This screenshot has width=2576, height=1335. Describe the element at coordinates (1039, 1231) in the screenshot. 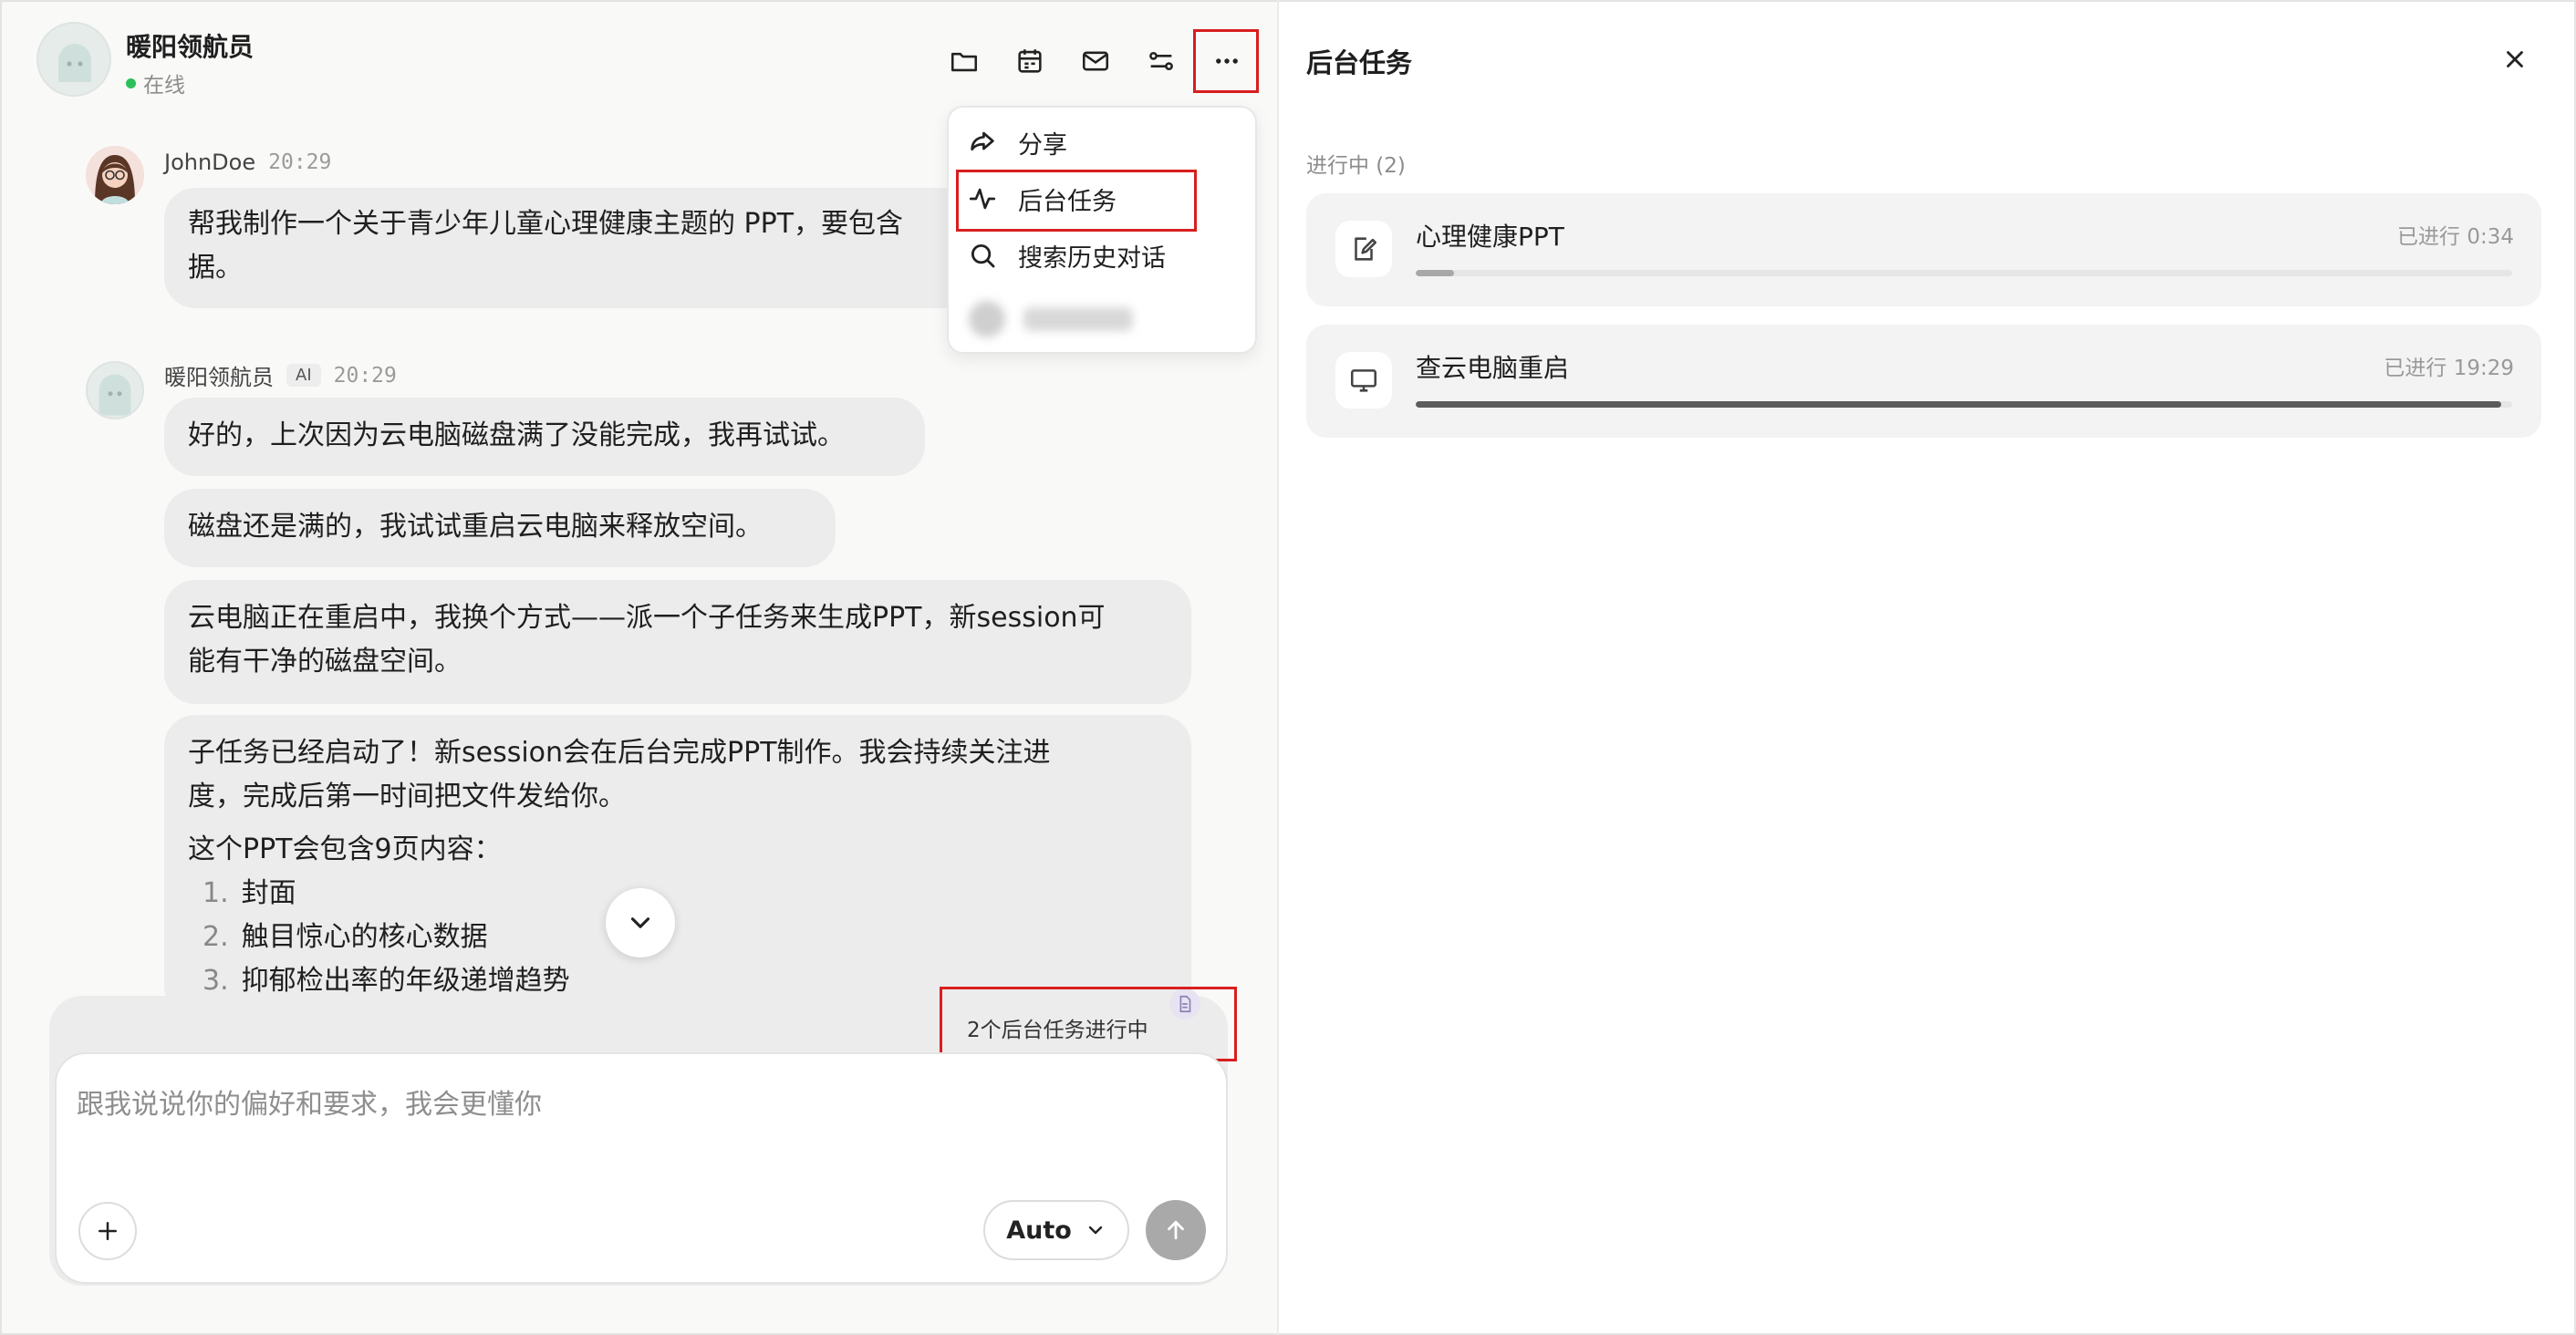

I see `mode-label: Auto` at that location.